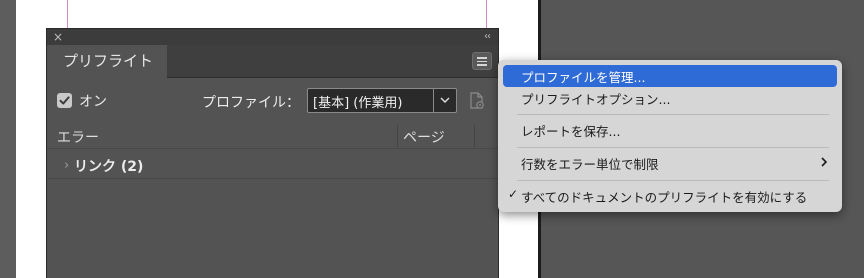  Describe the element at coordinates (664, 197) in the screenshot. I see `menu-item-label: すべてのドキュメントのプリフライトを有効にする` at that location.